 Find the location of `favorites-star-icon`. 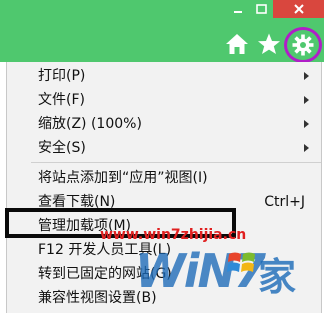

favorites-star-icon is located at coordinates (269, 43).